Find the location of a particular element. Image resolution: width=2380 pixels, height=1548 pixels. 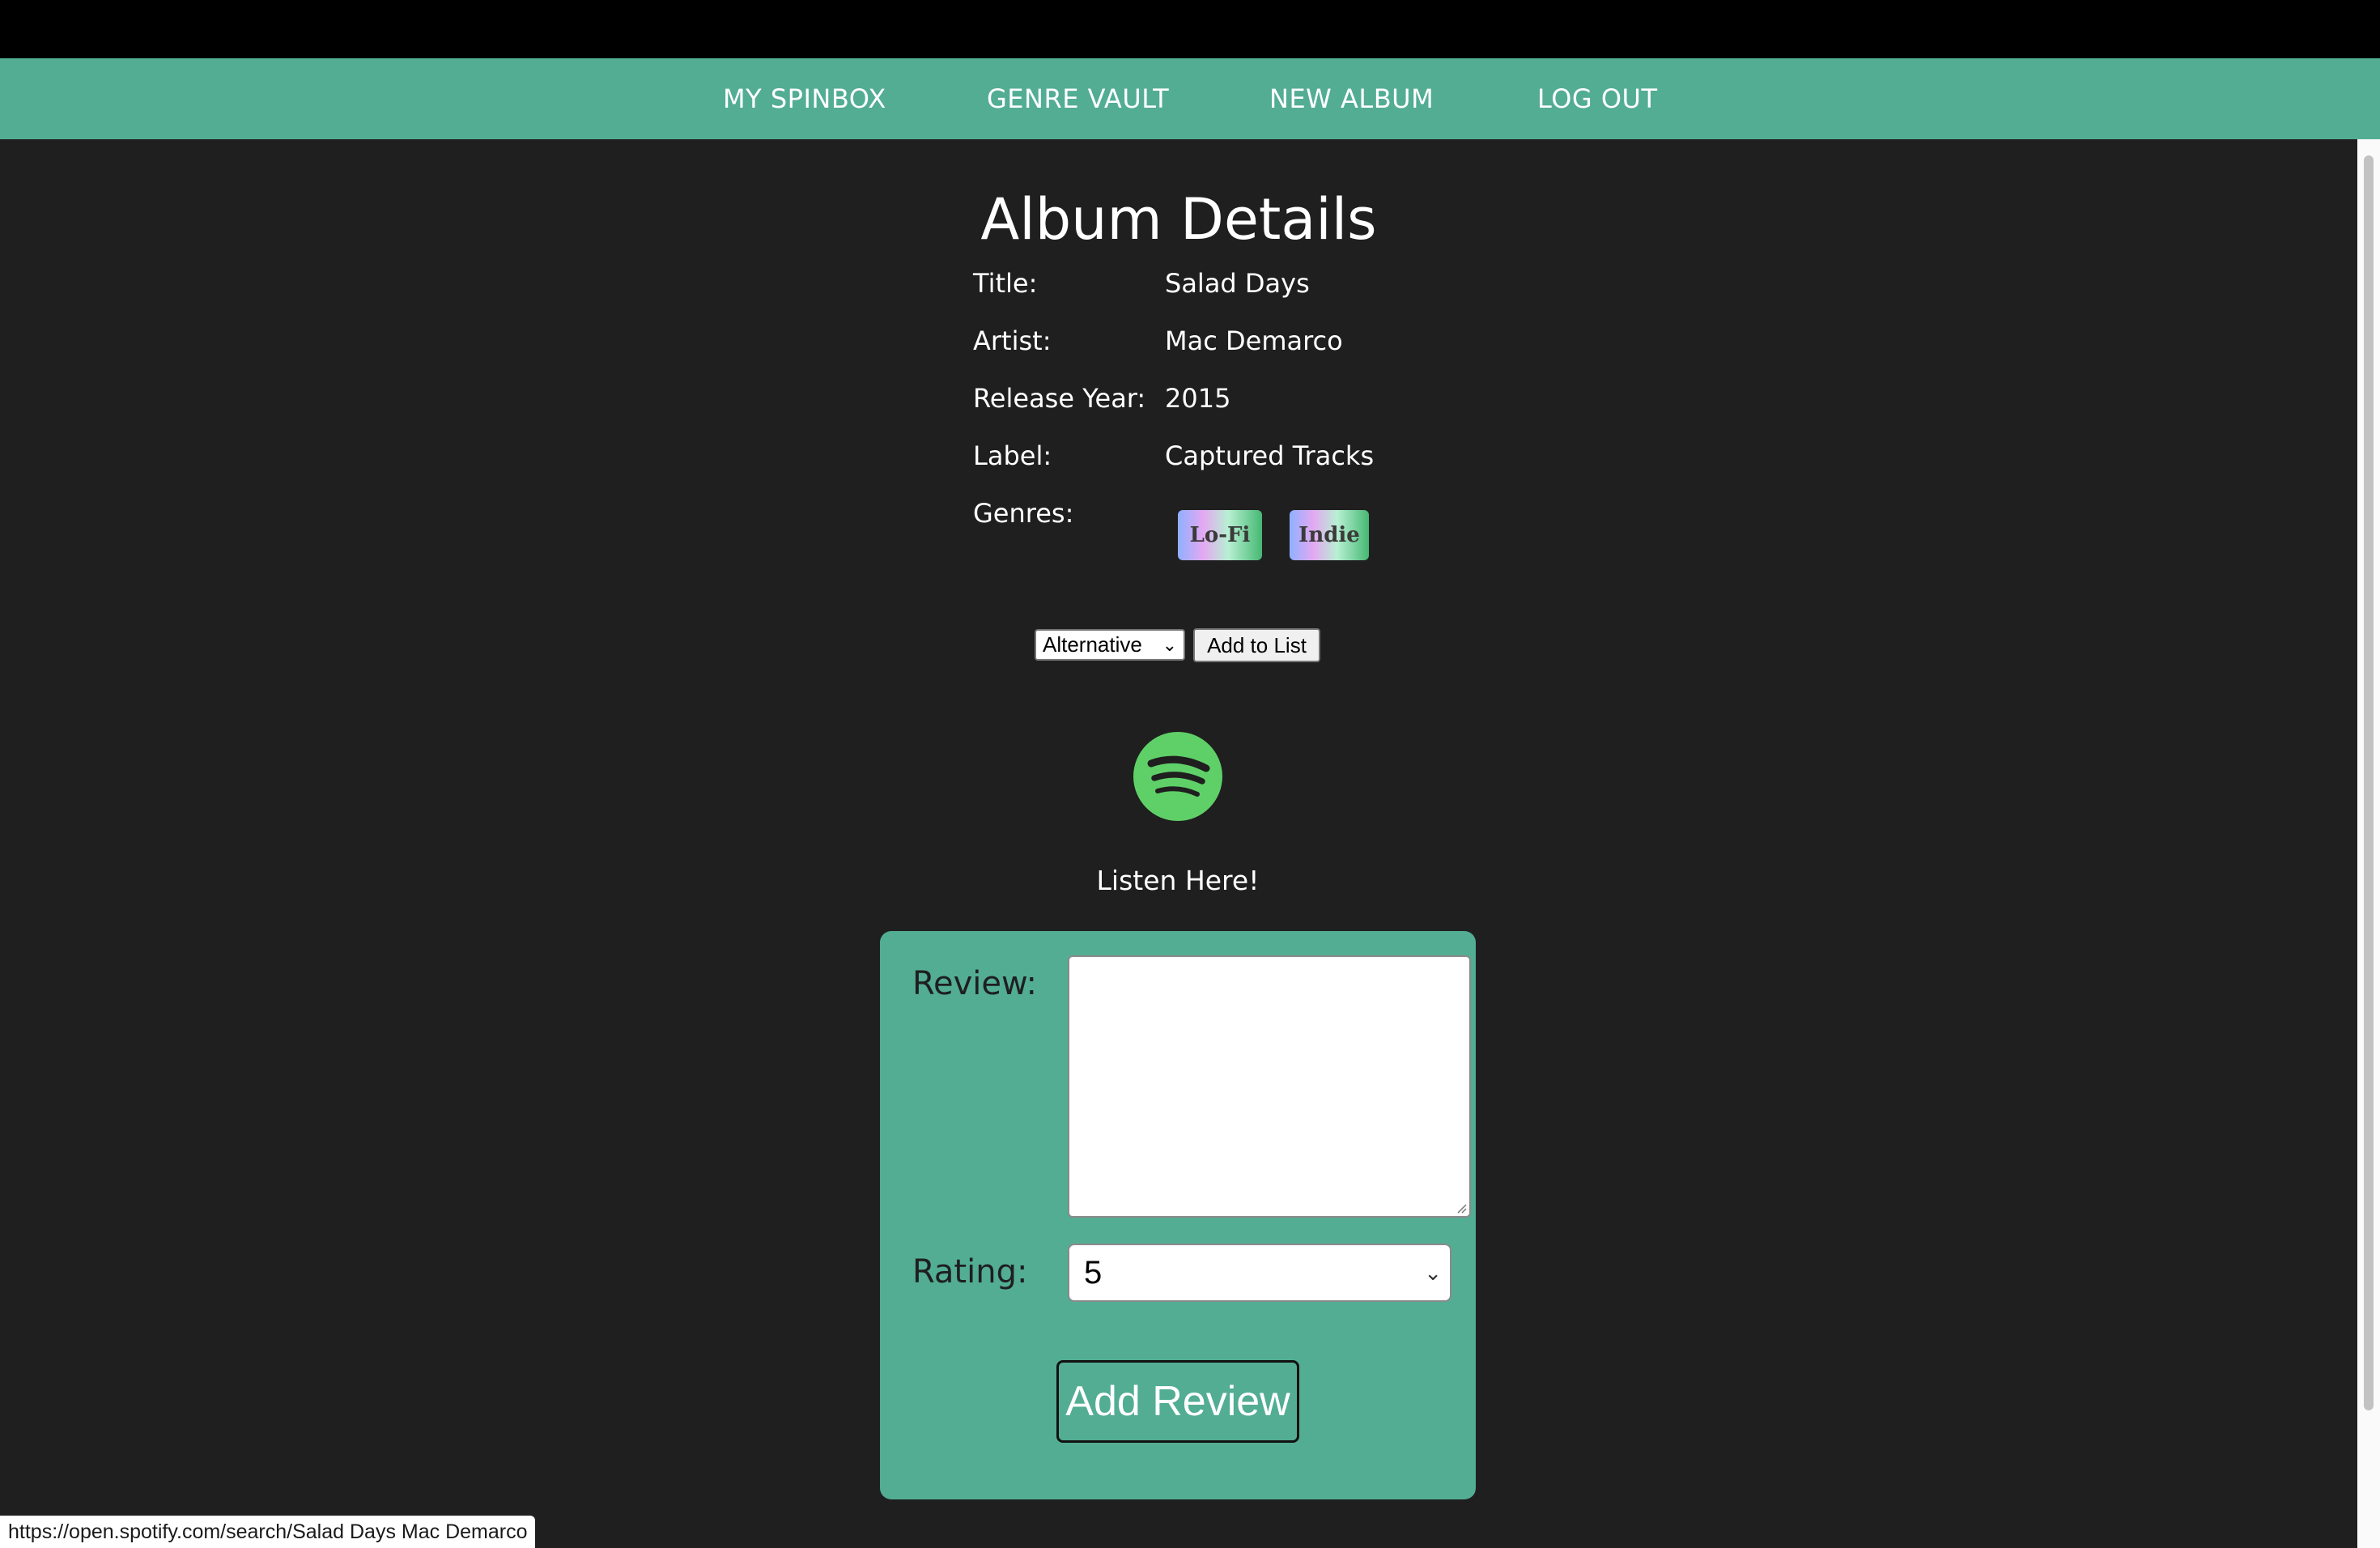

record-label-label: Label: is located at coordinates (1012, 455).